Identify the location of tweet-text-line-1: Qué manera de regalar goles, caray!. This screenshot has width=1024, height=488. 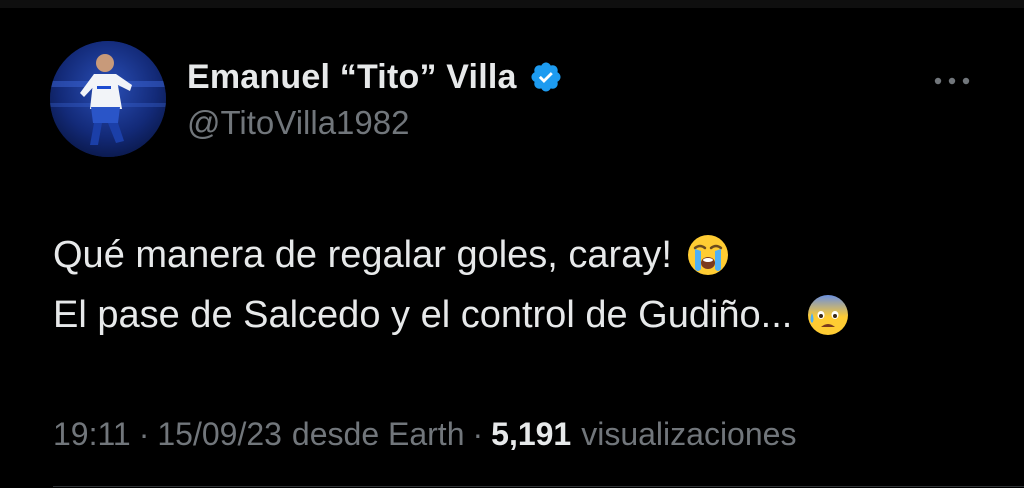
(391, 255).